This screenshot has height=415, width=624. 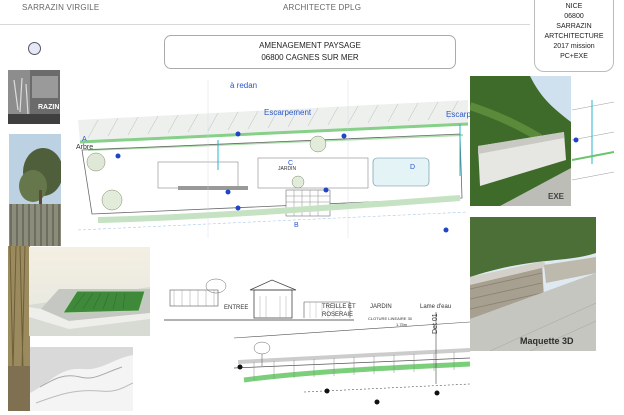 I want to click on stamp-line: NICE, so click(x=574, y=6).